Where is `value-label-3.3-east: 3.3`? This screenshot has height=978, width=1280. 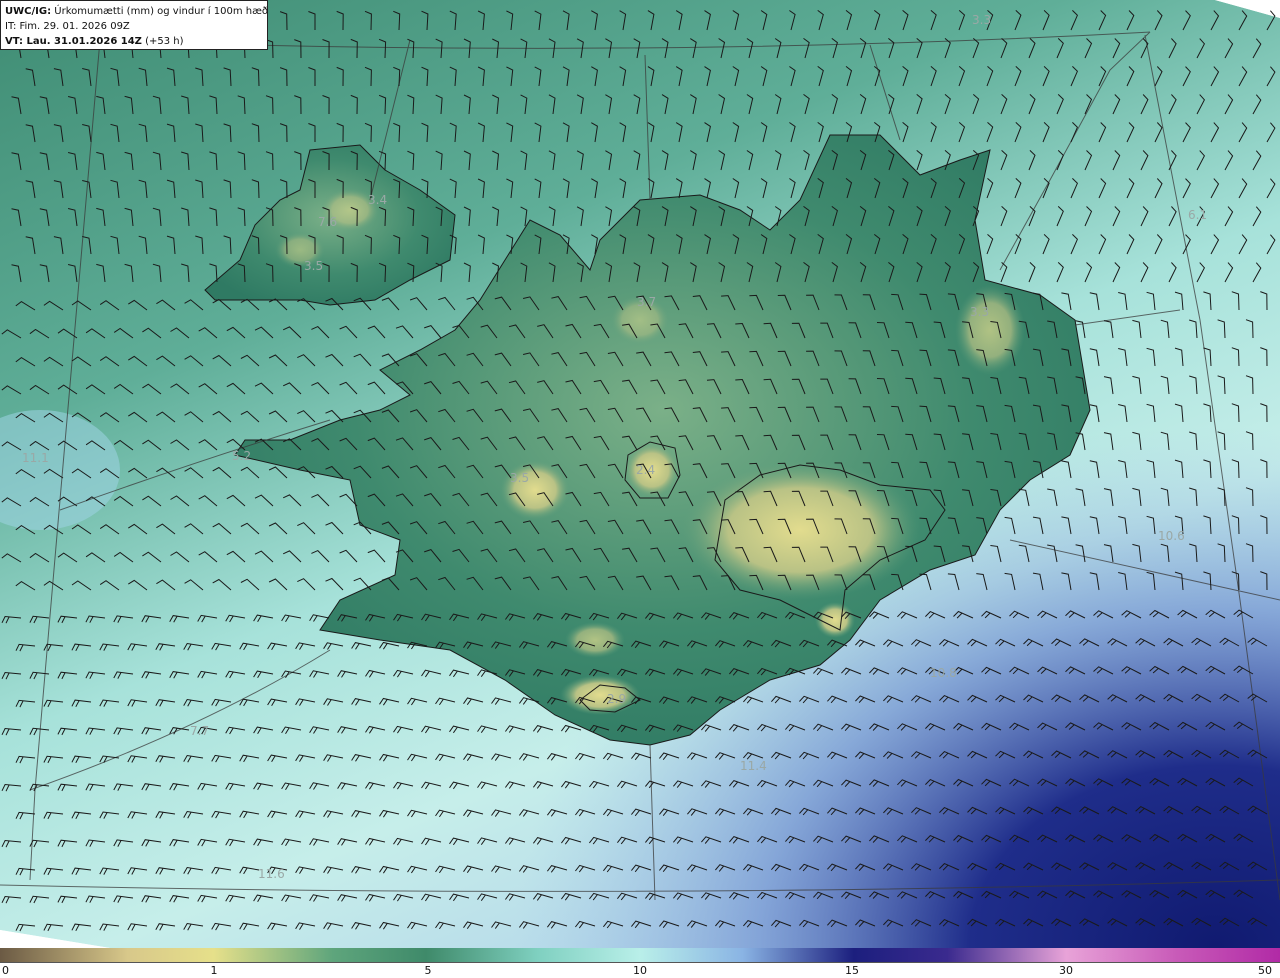 value-label-3.3-east: 3.3 is located at coordinates (979, 312).